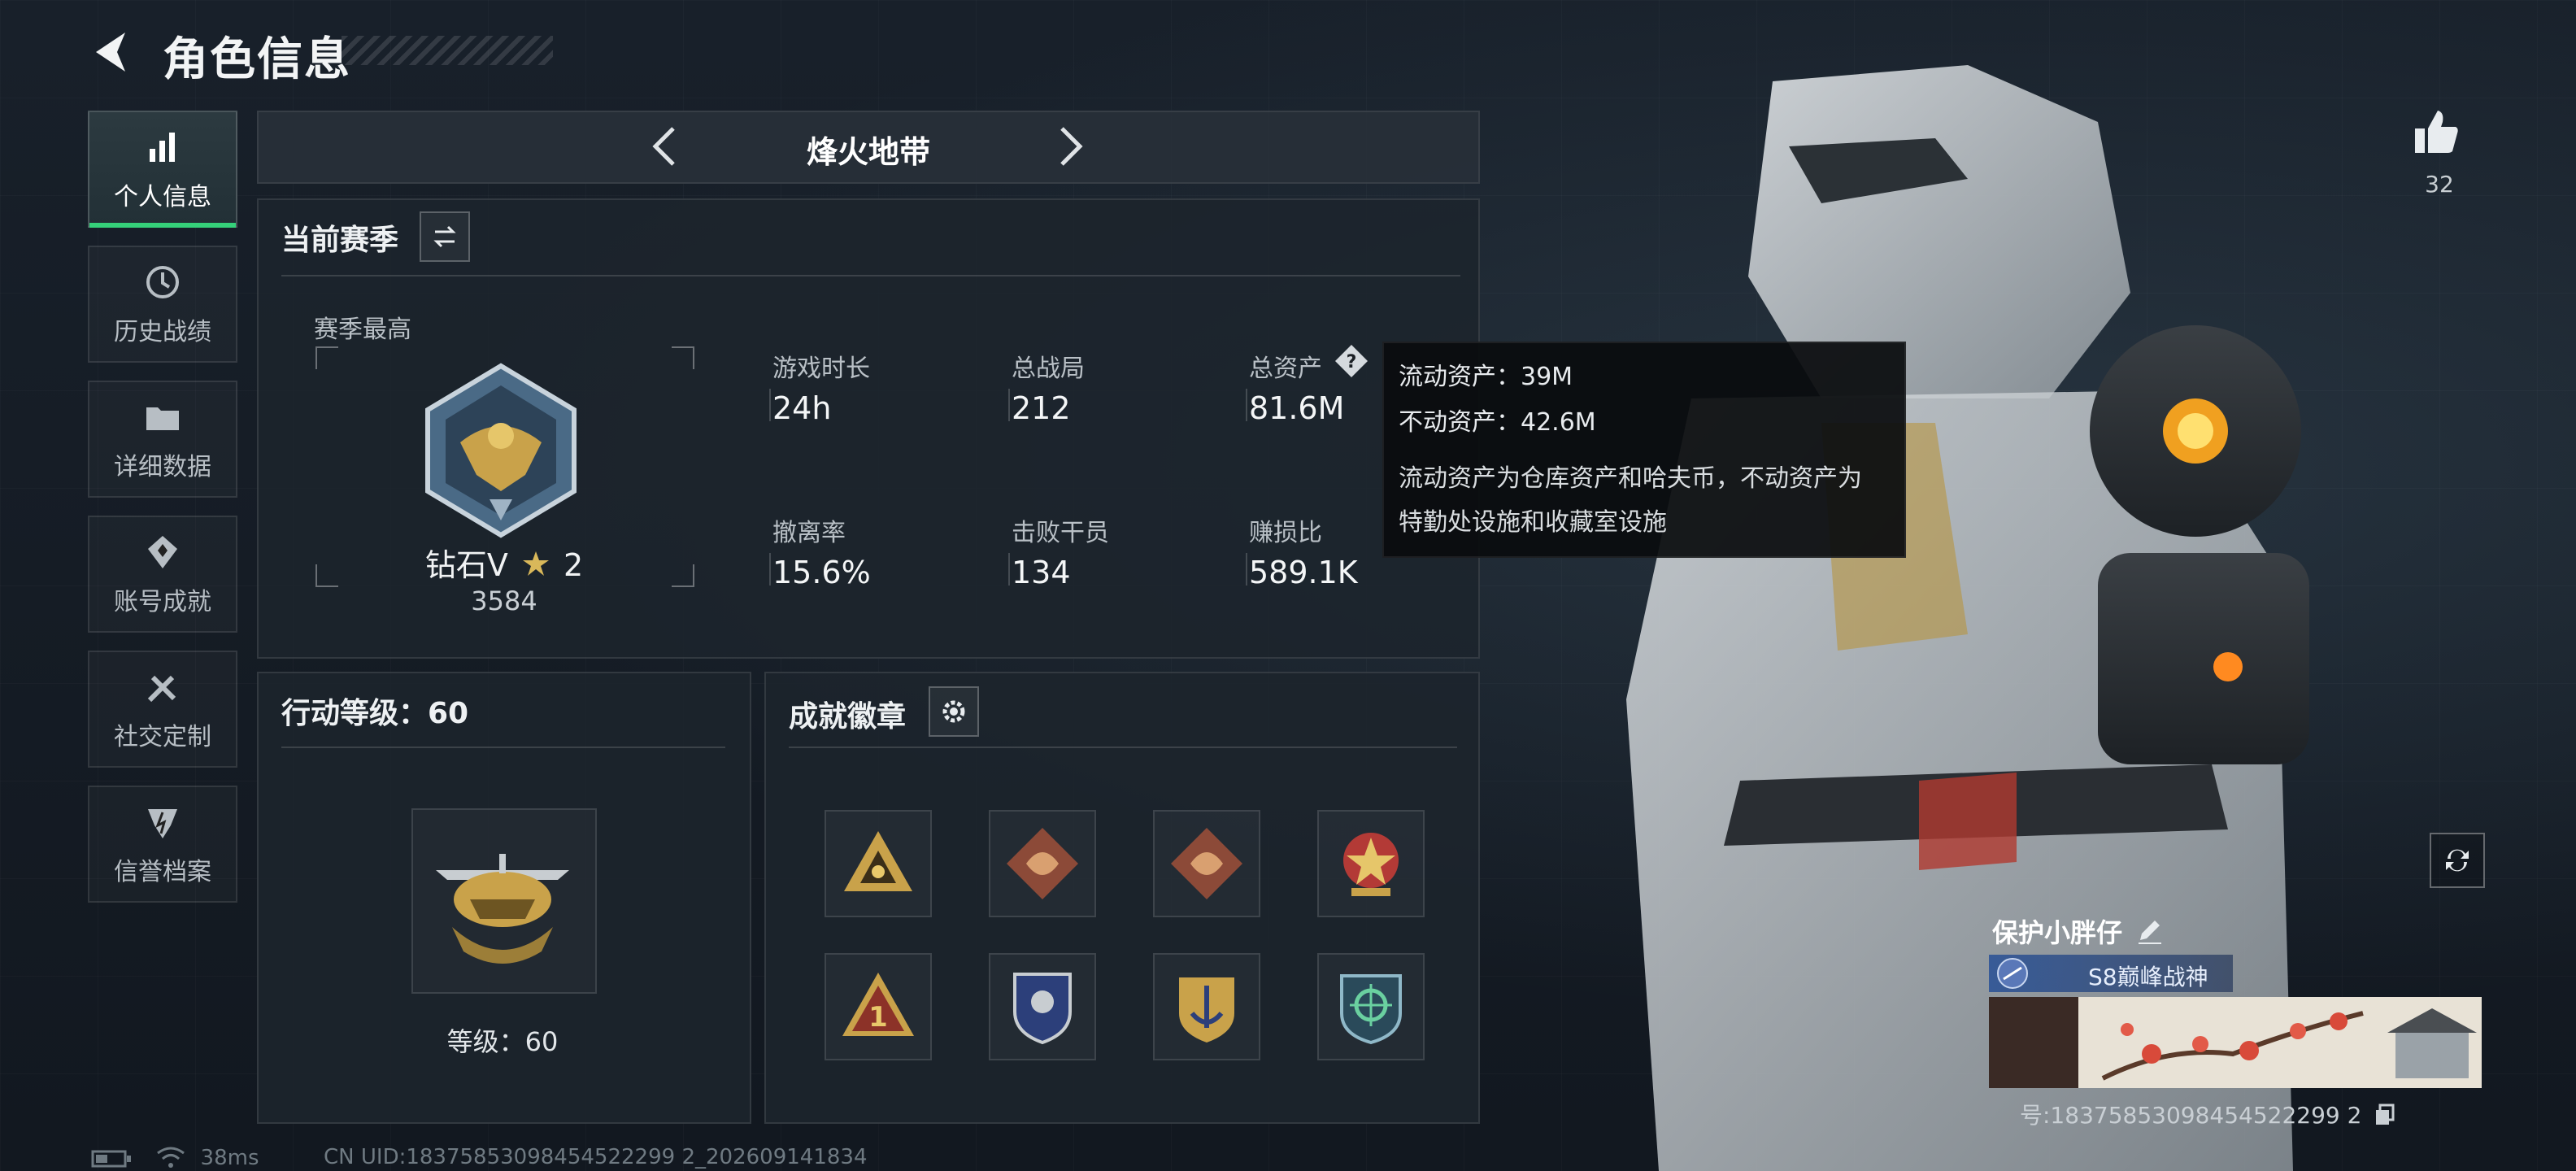  What do you see at coordinates (163, 602) in the screenshot?
I see `sidebar-item-label: 账号成就` at bounding box center [163, 602].